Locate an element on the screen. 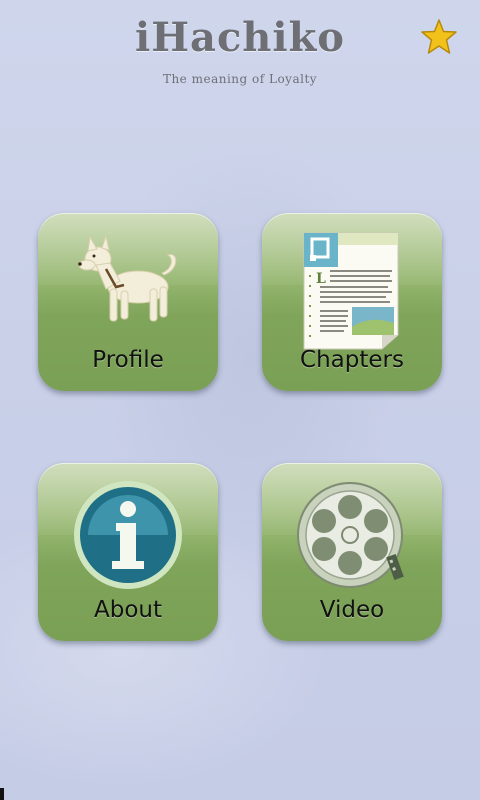  film-reel-icon is located at coordinates (350, 535).